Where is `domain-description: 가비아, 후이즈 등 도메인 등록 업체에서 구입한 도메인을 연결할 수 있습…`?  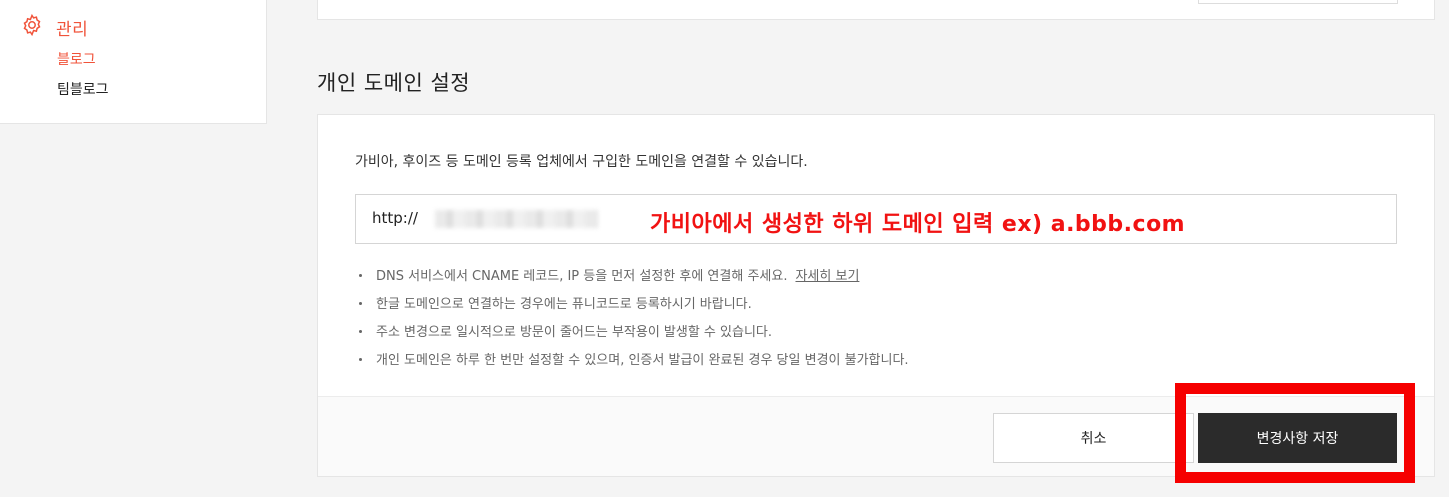 domain-description: 가비아, 후이즈 등 도메인 등록 업체에서 구입한 도메인을 연결할 수 있습… is located at coordinates (581, 162).